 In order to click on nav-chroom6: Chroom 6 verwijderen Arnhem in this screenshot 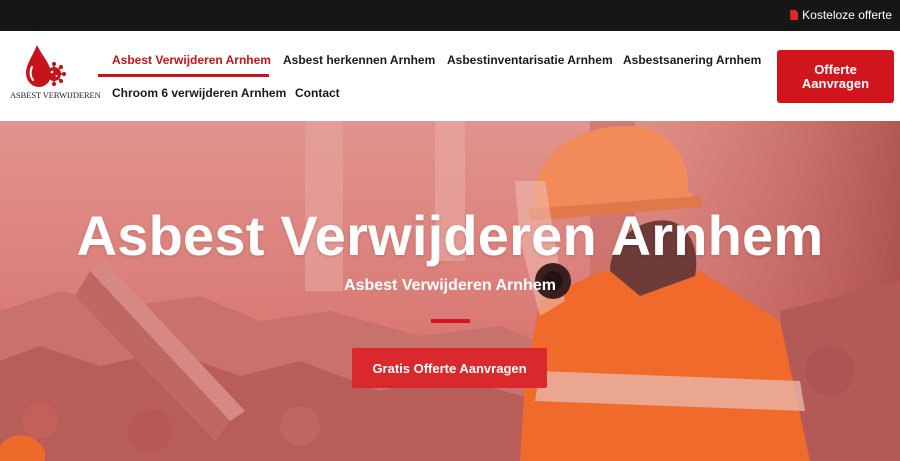, I will do `click(199, 93)`.